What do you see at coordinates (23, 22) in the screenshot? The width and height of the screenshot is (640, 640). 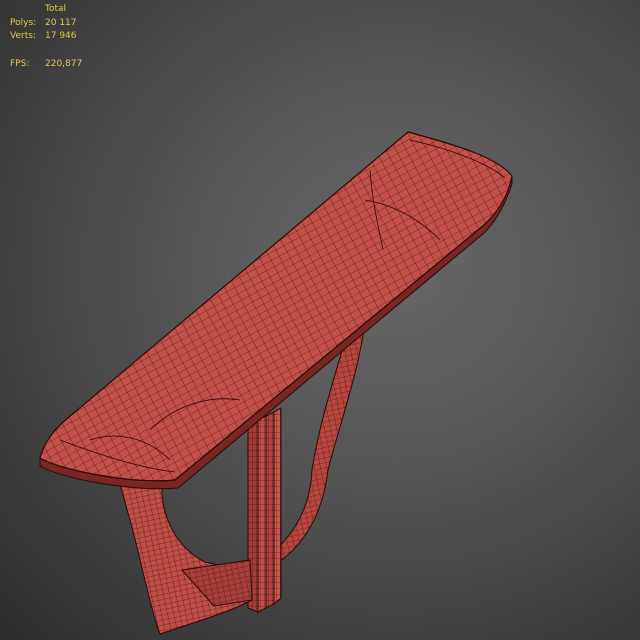 I see `polys-label: Polys:` at bounding box center [23, 22].